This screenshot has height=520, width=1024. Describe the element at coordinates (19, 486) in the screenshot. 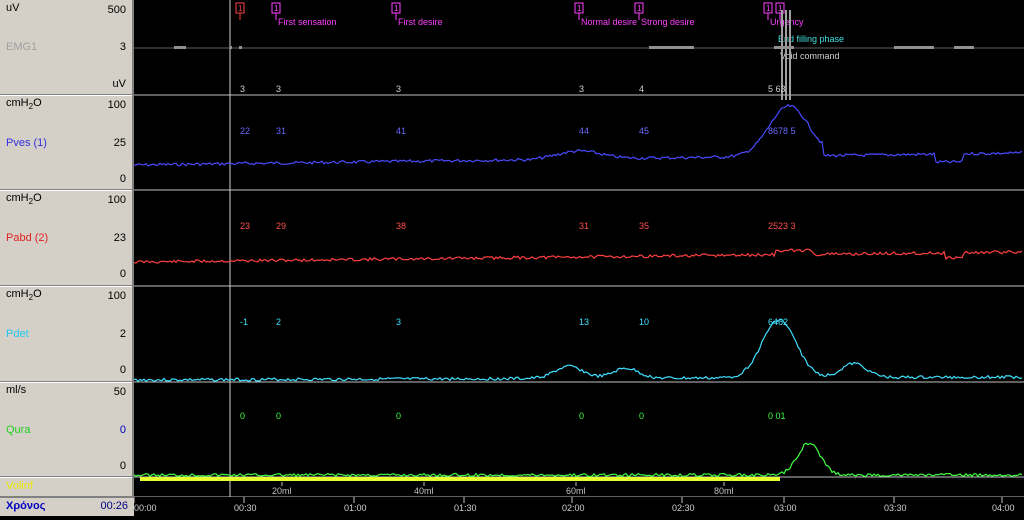

I see `channel-name: Volinf` at that location.